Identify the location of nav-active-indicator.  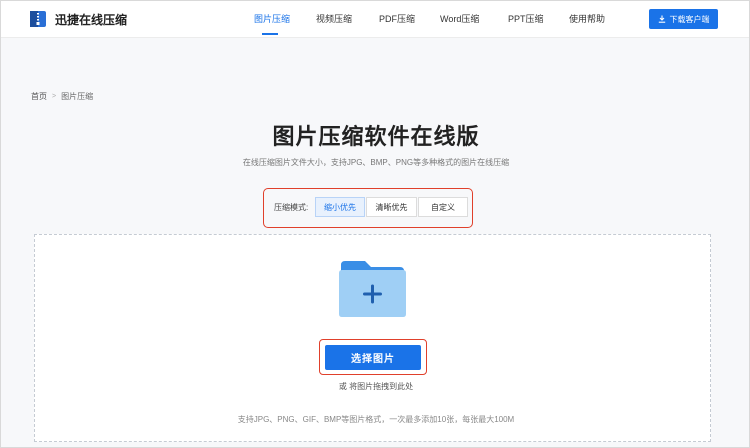
(270, 34).